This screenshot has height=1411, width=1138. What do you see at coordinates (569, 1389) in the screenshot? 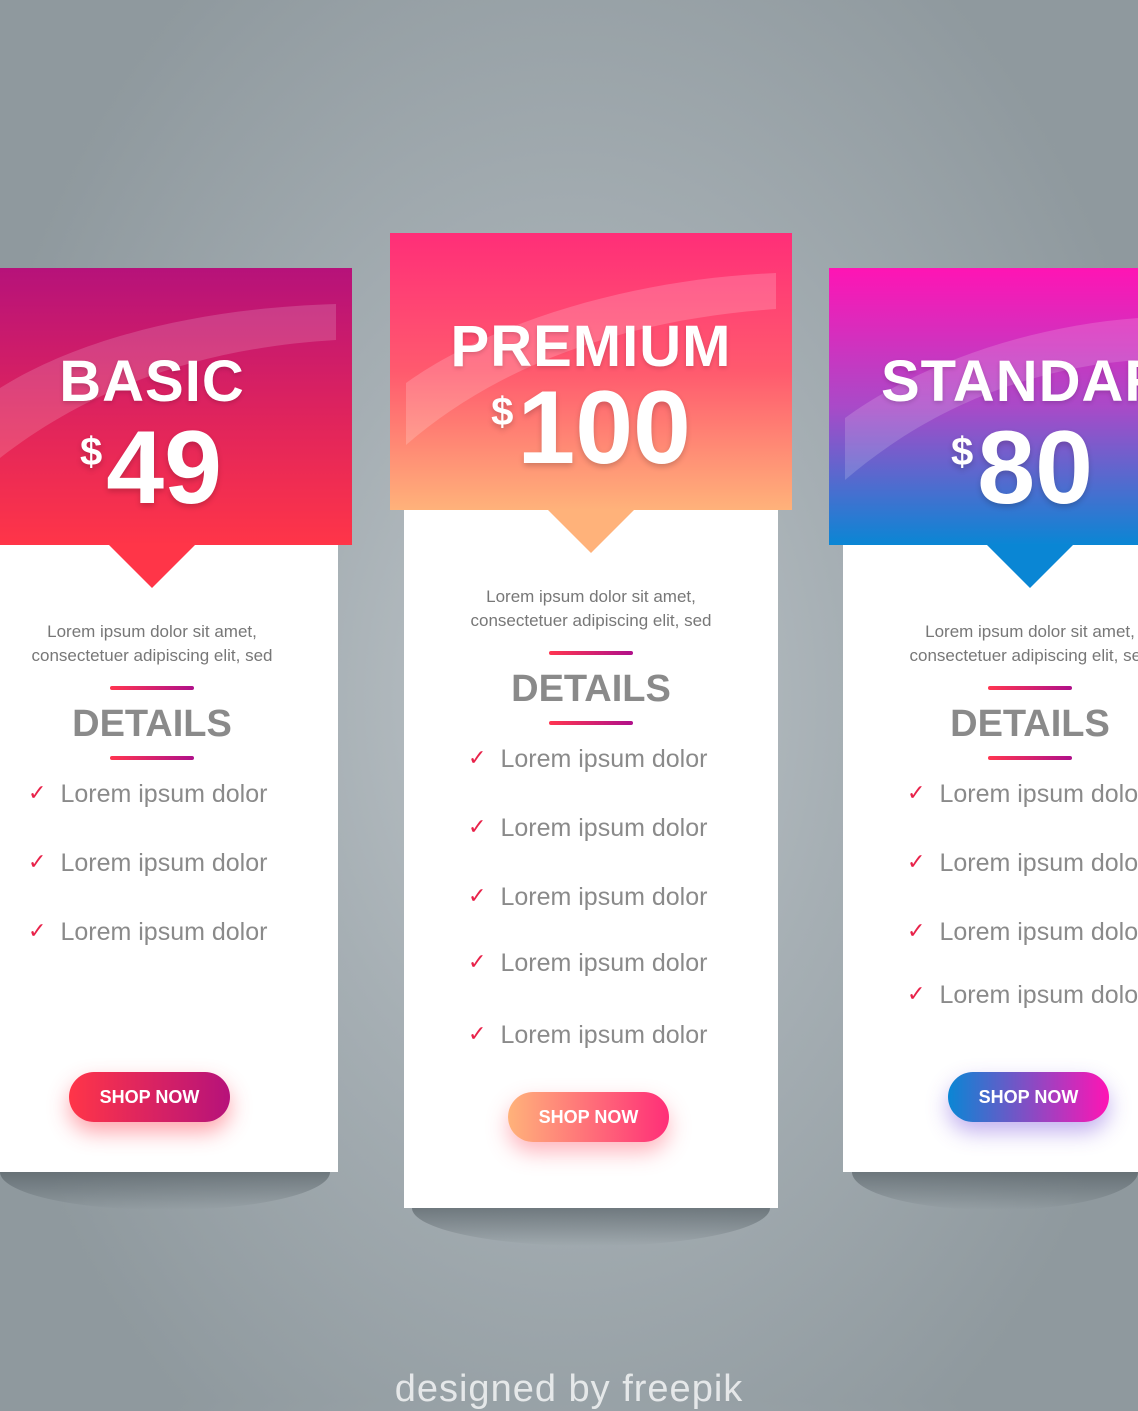
I see `credit-text: designed by freepik` at bounding box center [569, 1389].